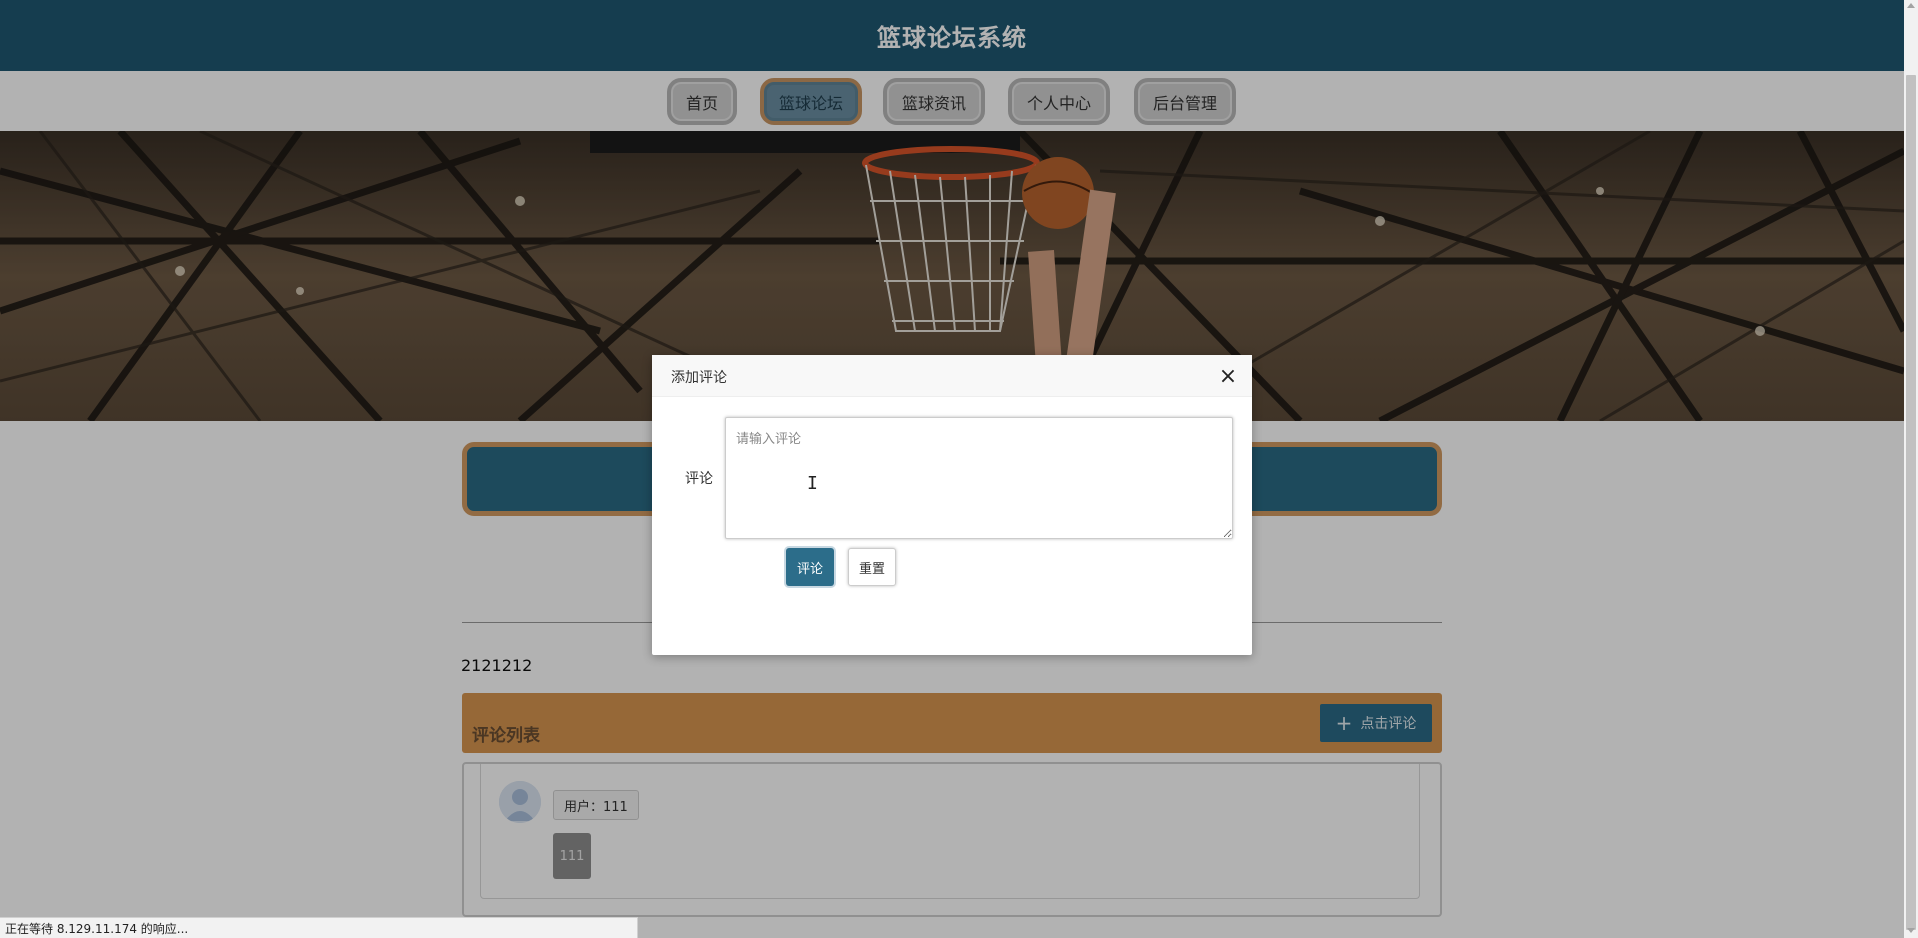  I want to click on modal-header: 添加评论 ×, so click(952, 376).